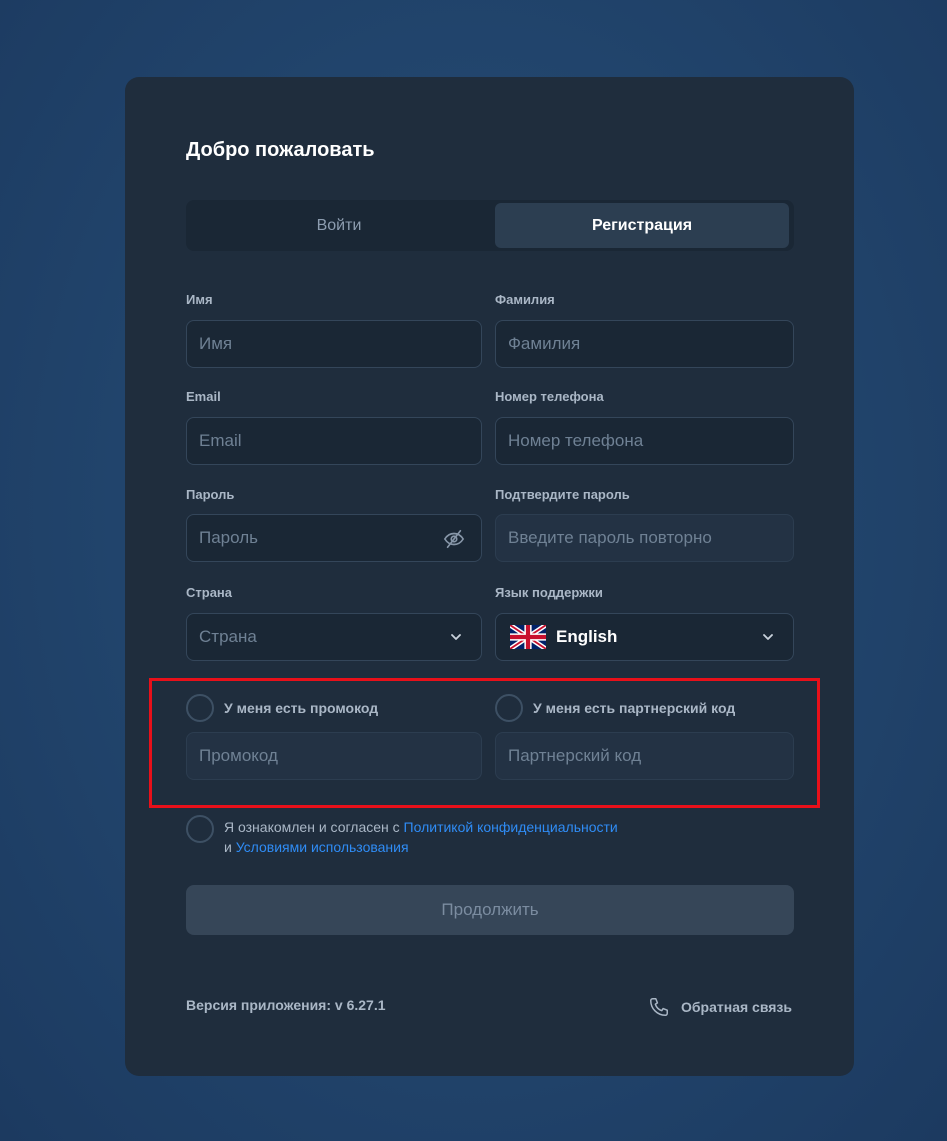 The image size is (947, 1141). I want to click on password-input, so click(334, 538).